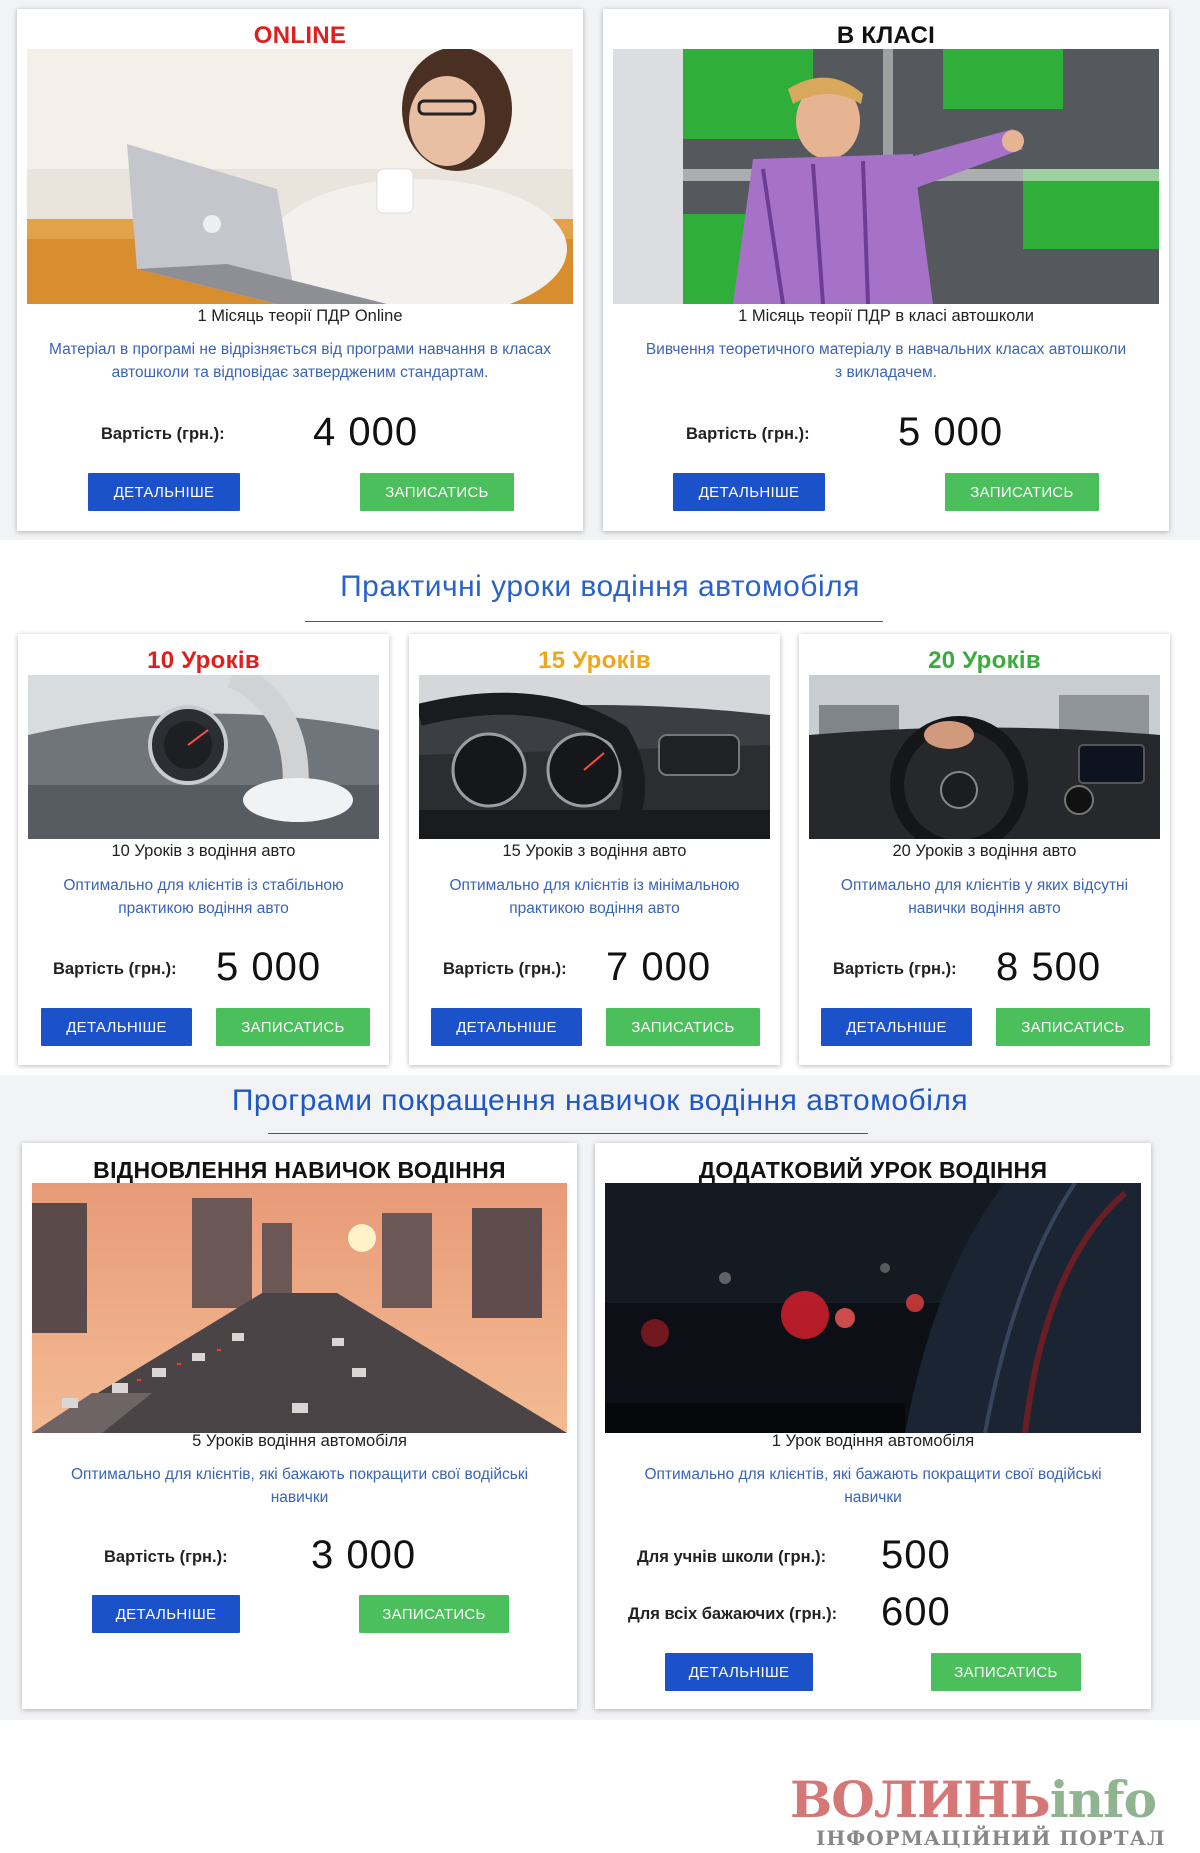 This screenshot has width=1200, height=1853. I want to click on students-price-label: Для учнів школи (грн.):, so click(732, 1557).